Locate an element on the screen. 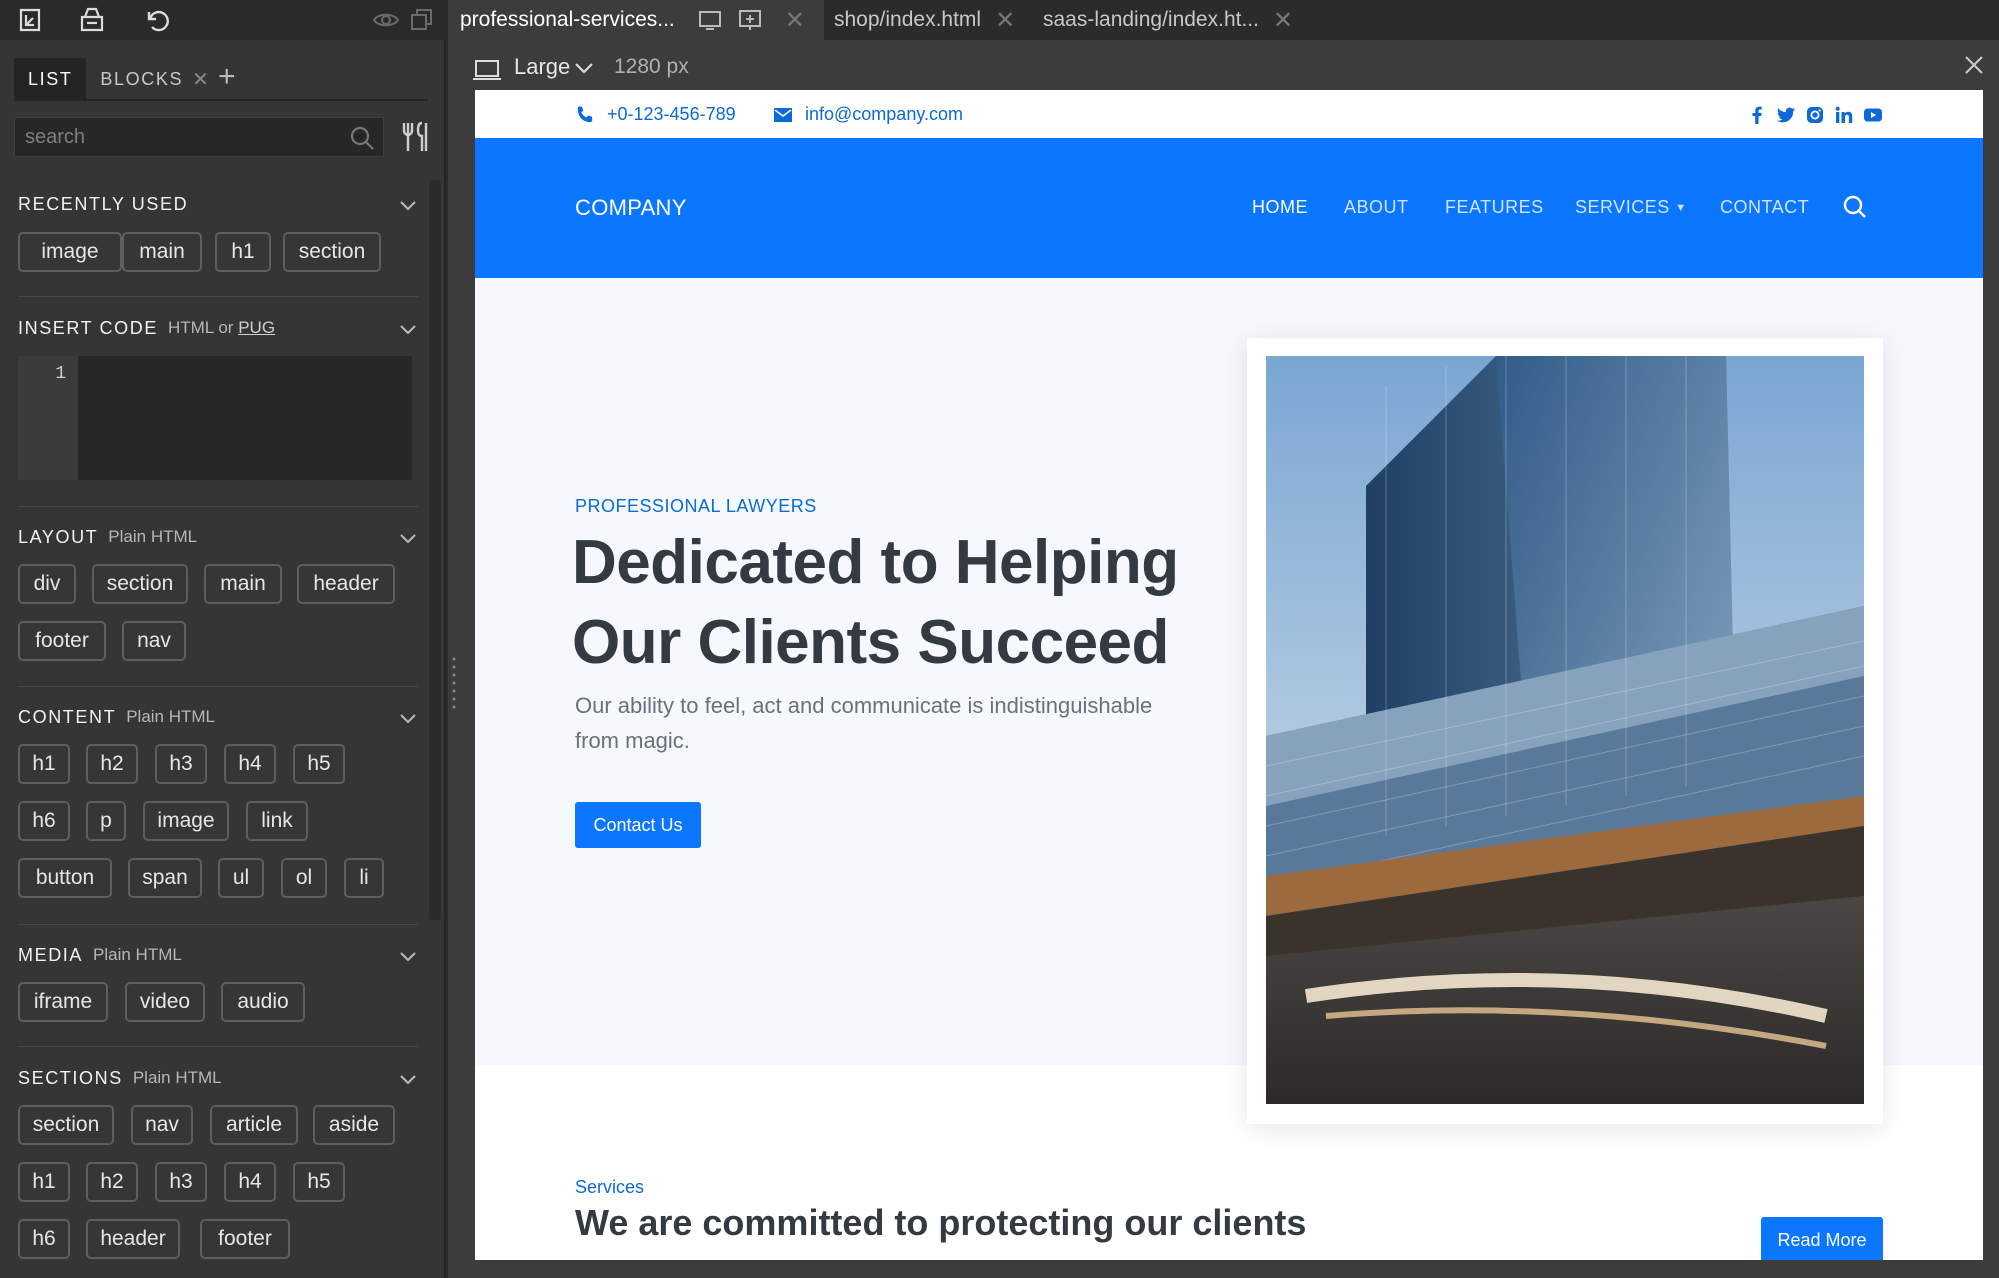 The image size is (1999, 1278). add-view-icon is located at coordinates (750, 20).